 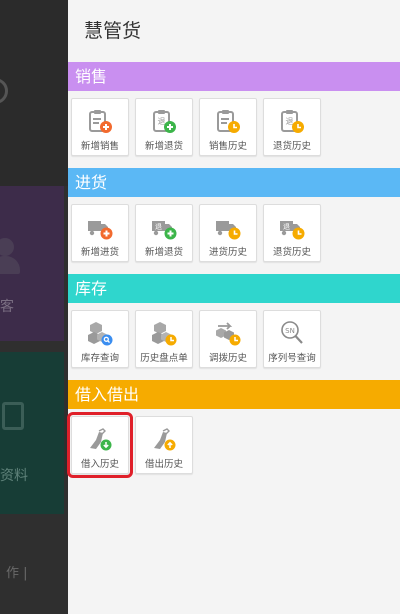 I want to click on purchase-return-history-button: 退 退货历史, so click(x=292, y=233).